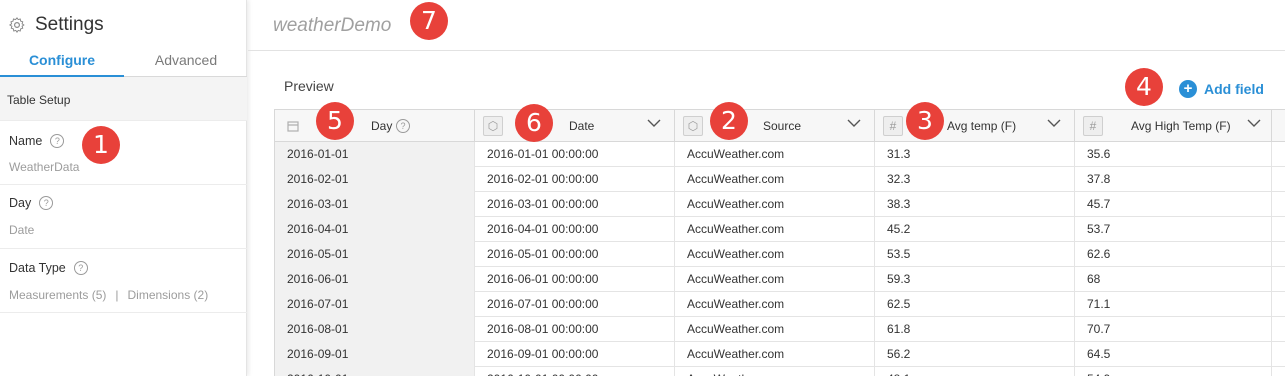  What do you see at coordinates (374, 329) in the screenshot?
I see `table-cell: 2016-08-01` at bounding box center [374, 329].